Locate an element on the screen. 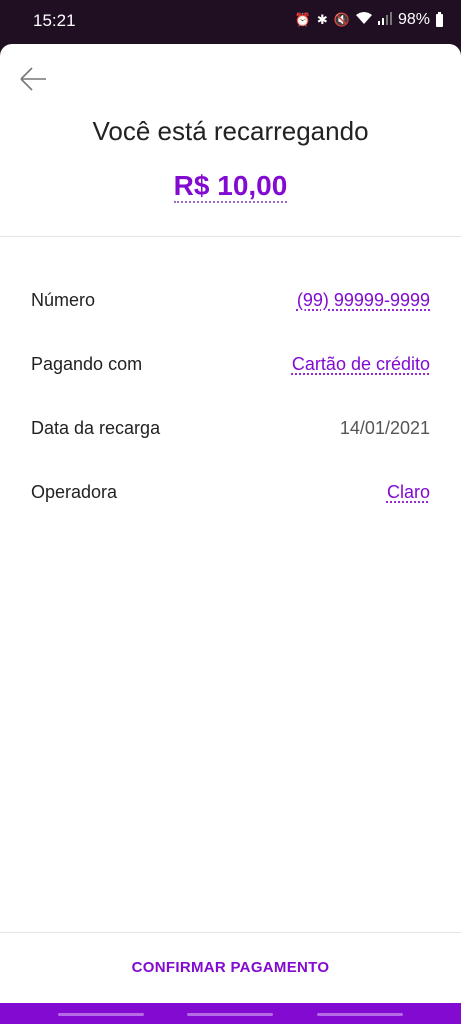  status-time: 15:21 is located at coordinates (54, 20).